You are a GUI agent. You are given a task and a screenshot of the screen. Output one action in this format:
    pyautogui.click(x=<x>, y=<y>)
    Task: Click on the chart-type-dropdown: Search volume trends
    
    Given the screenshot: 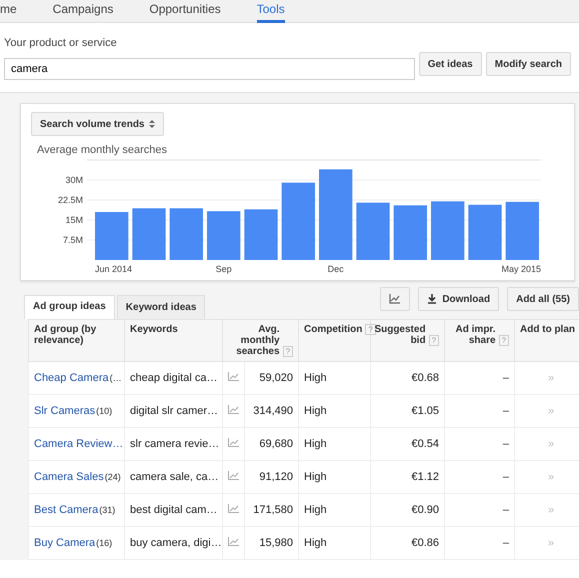 What is the action you would take?
    pyautogui.click(x=97, y=124)
    